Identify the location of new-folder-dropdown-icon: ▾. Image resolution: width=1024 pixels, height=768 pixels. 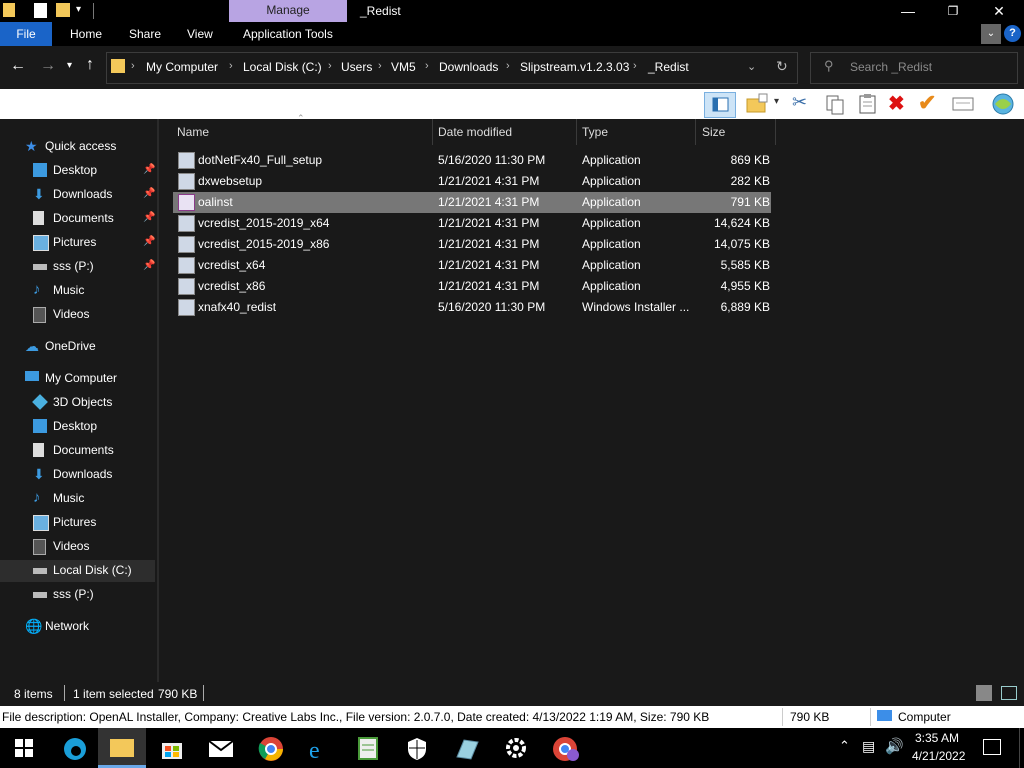
(776, 101).